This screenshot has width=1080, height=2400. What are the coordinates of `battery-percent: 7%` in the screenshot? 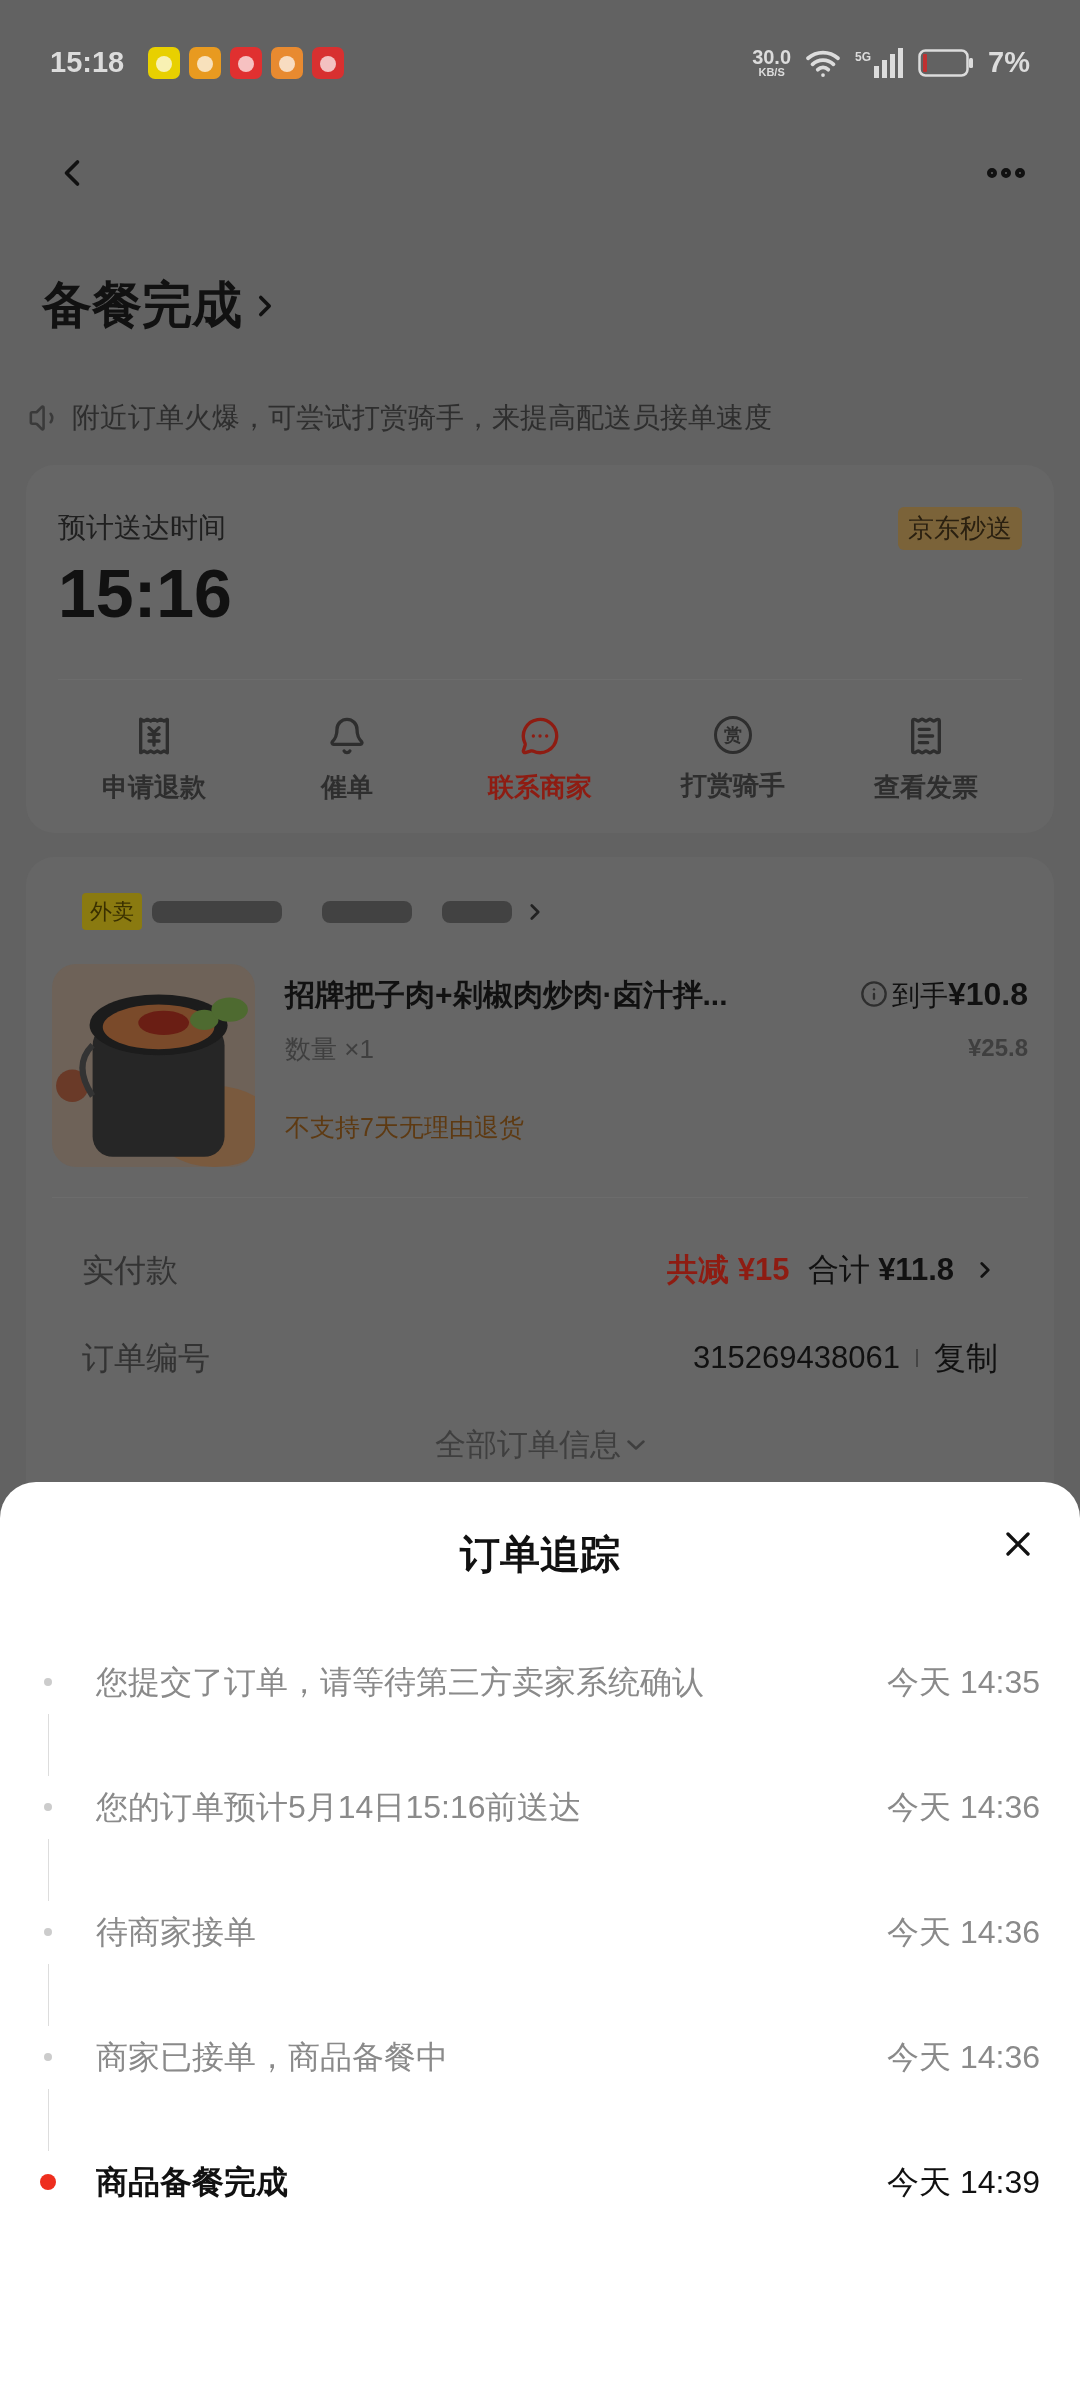 It's located at (1009, 62).